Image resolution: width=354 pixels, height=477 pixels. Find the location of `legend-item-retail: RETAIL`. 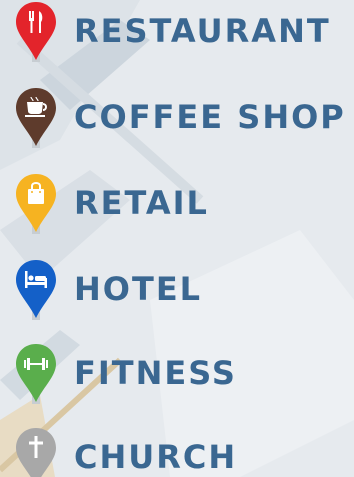

legend-item-retail: RETAIL is located at coordinates (177, 207).